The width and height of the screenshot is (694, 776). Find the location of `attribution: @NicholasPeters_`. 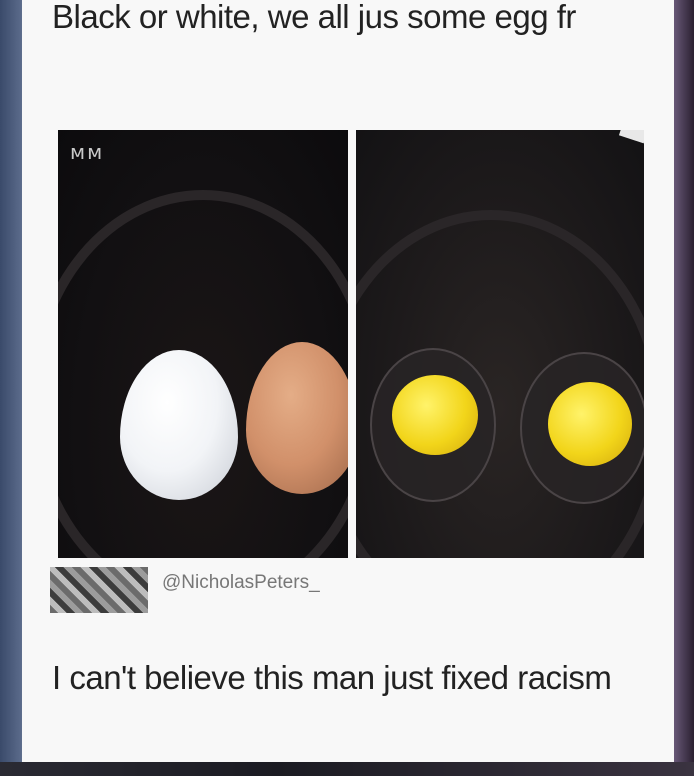

attribution: @NicholasPeters_ is located at coordinates (185, 590).